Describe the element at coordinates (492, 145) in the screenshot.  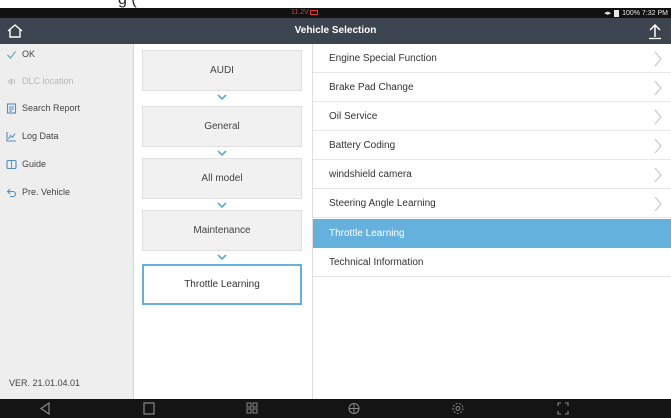
I see `list-item: Battery Coding` at that location.